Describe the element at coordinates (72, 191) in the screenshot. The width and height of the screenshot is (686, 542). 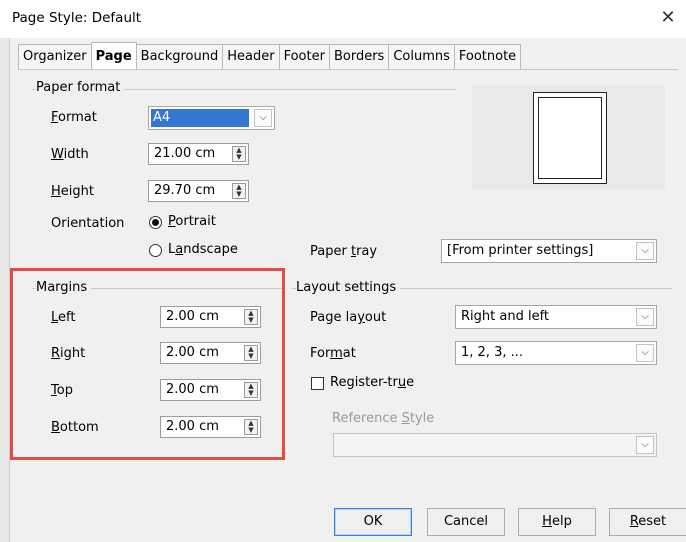
I see `height-label: Height` at that location.